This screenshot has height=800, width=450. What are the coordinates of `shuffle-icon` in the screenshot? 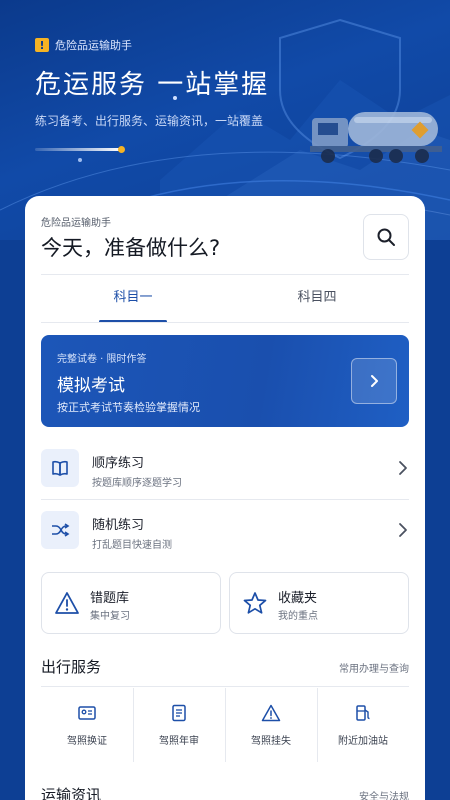 It's located at (60, 530).